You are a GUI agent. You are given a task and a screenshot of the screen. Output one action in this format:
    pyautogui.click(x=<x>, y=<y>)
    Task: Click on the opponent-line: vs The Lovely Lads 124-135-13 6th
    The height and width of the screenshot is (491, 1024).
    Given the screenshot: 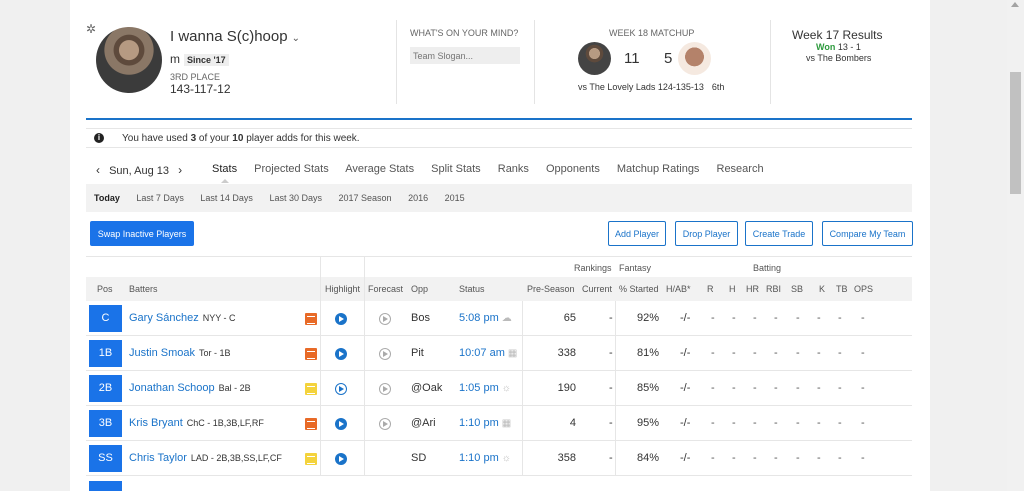 What is the action you would take?
    pyautogui.click(x=651, y=87)
    